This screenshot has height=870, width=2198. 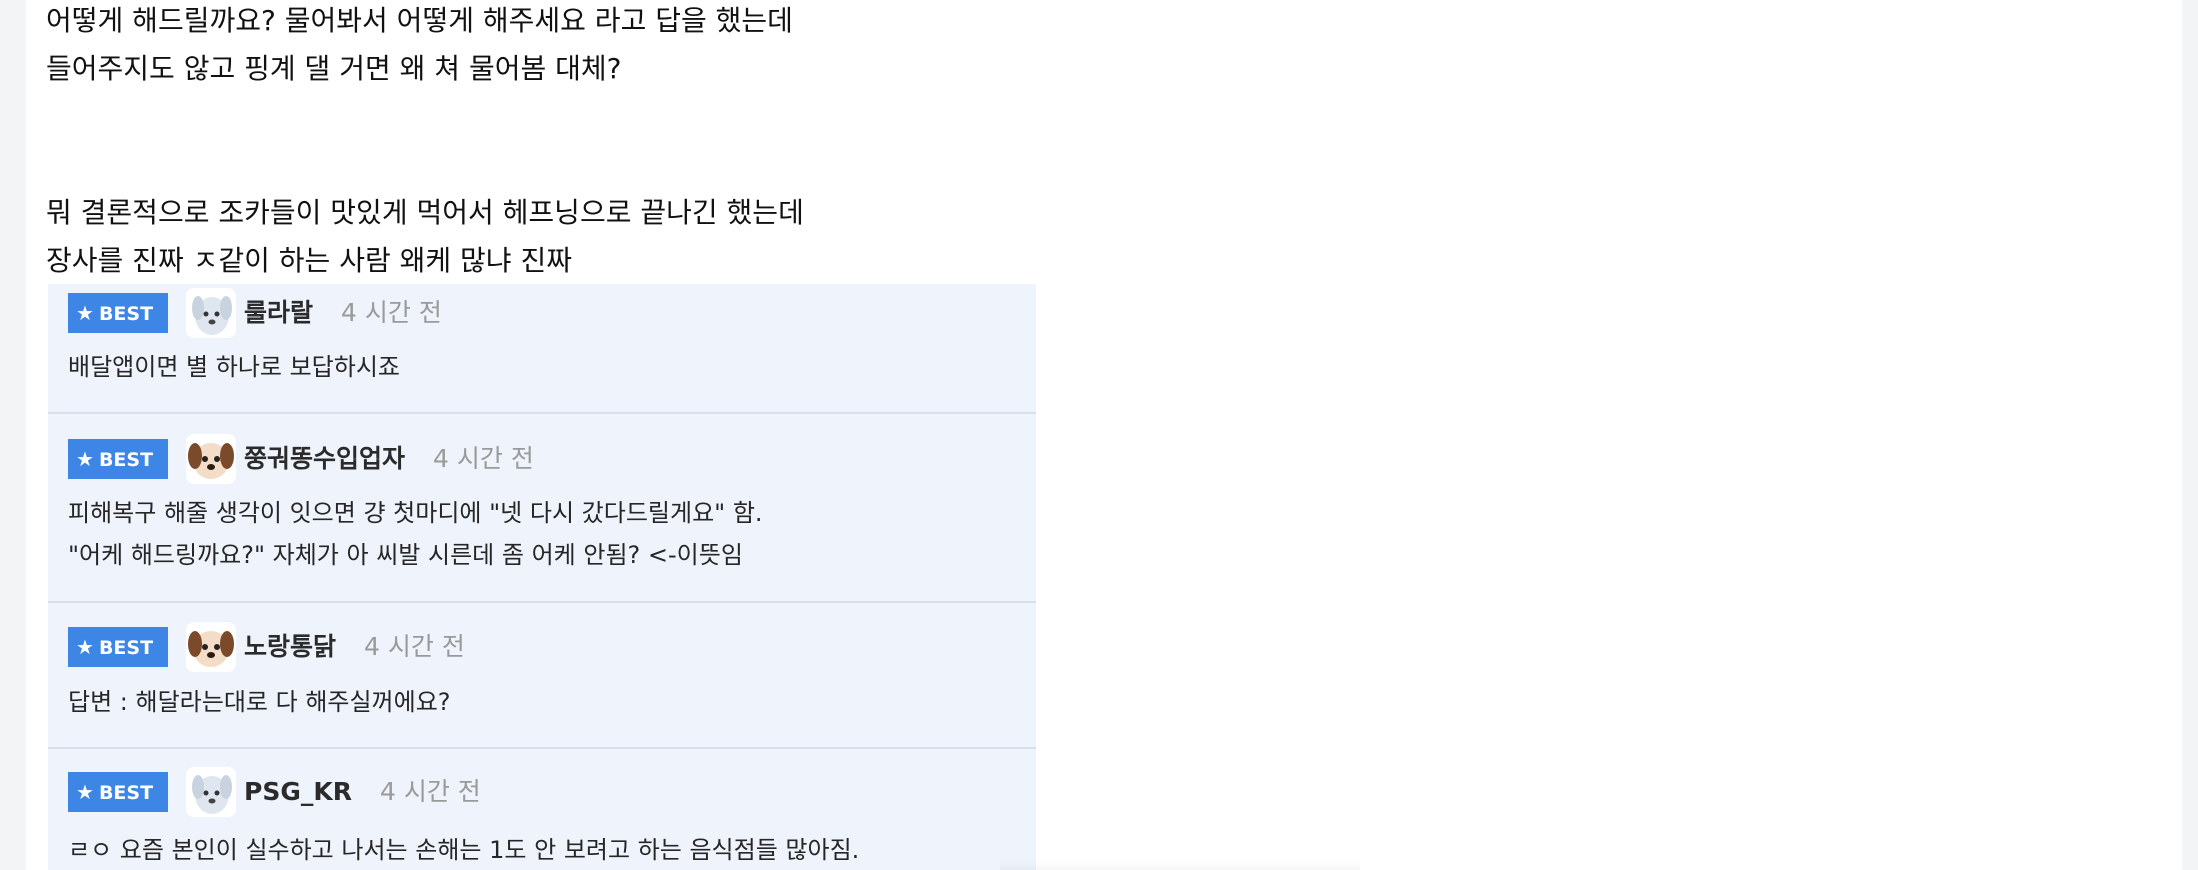 I want to click on post-text-line: 뭐 결론적으로 조카들이 맛있게 먹어서 헤프닝으로 끝나긴 했는데, so click(x=425, y=212).